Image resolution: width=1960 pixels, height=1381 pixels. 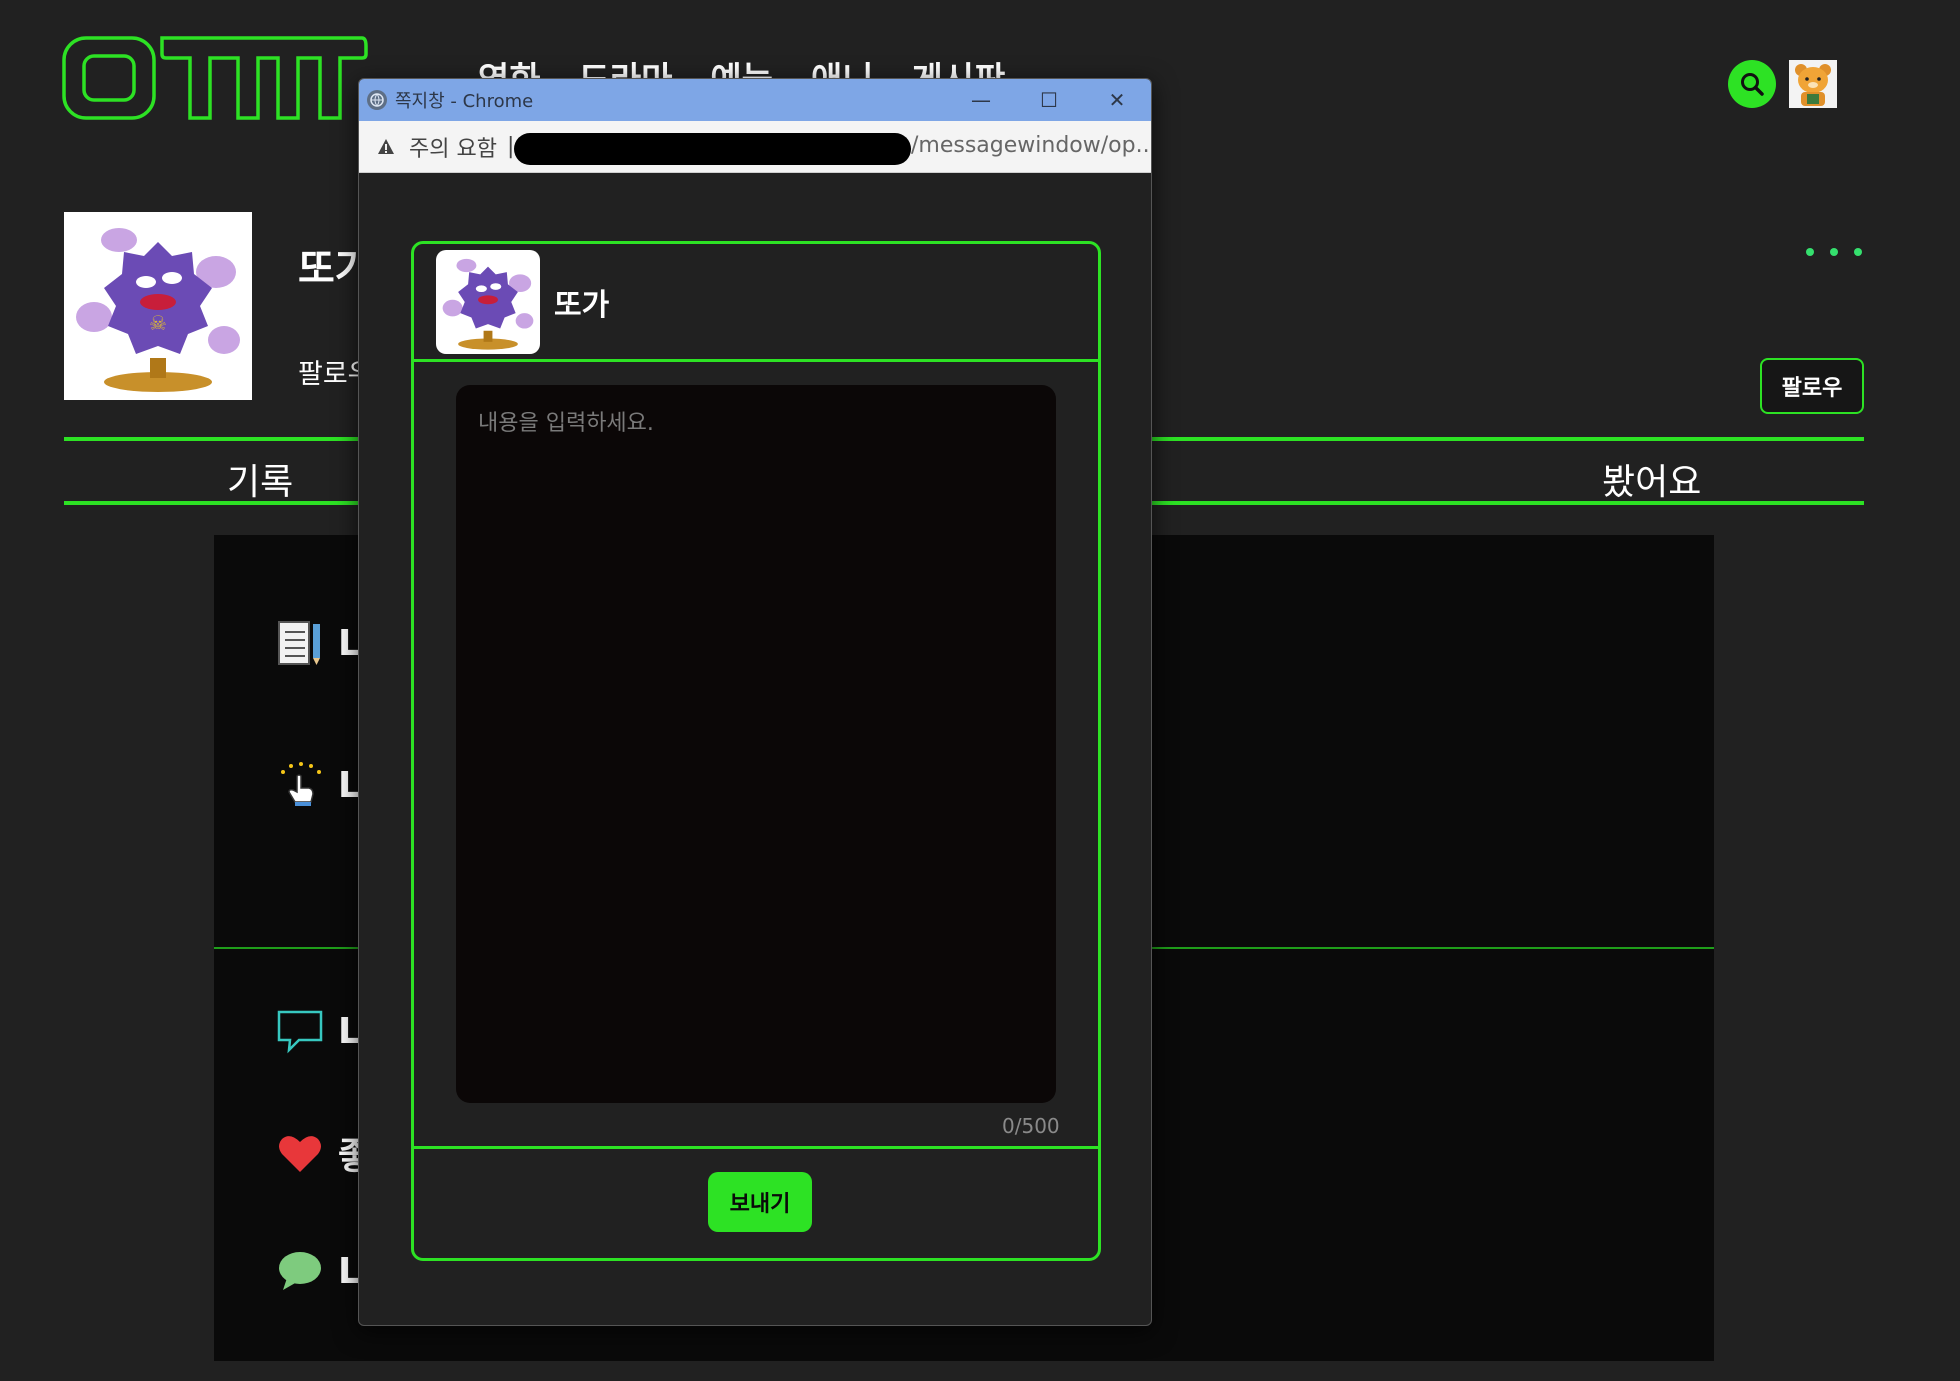 I want to click on maximize-button: ☐, so click(x=1049, y=100).